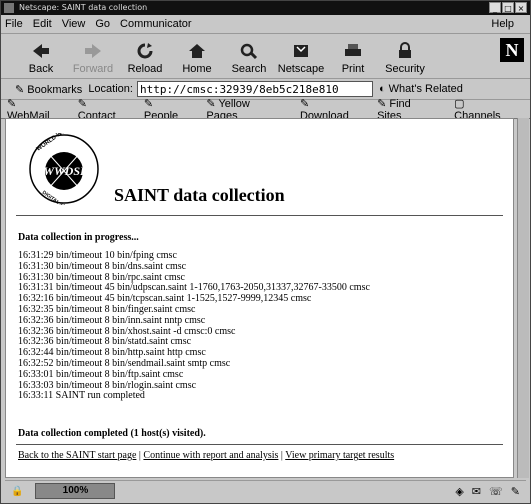 The height and width of the screenshot is (504, 531). Describe the element at coordinates (421, 89) in the screenshot. I see `whats-related-button: ◐ What's Related` at that location.